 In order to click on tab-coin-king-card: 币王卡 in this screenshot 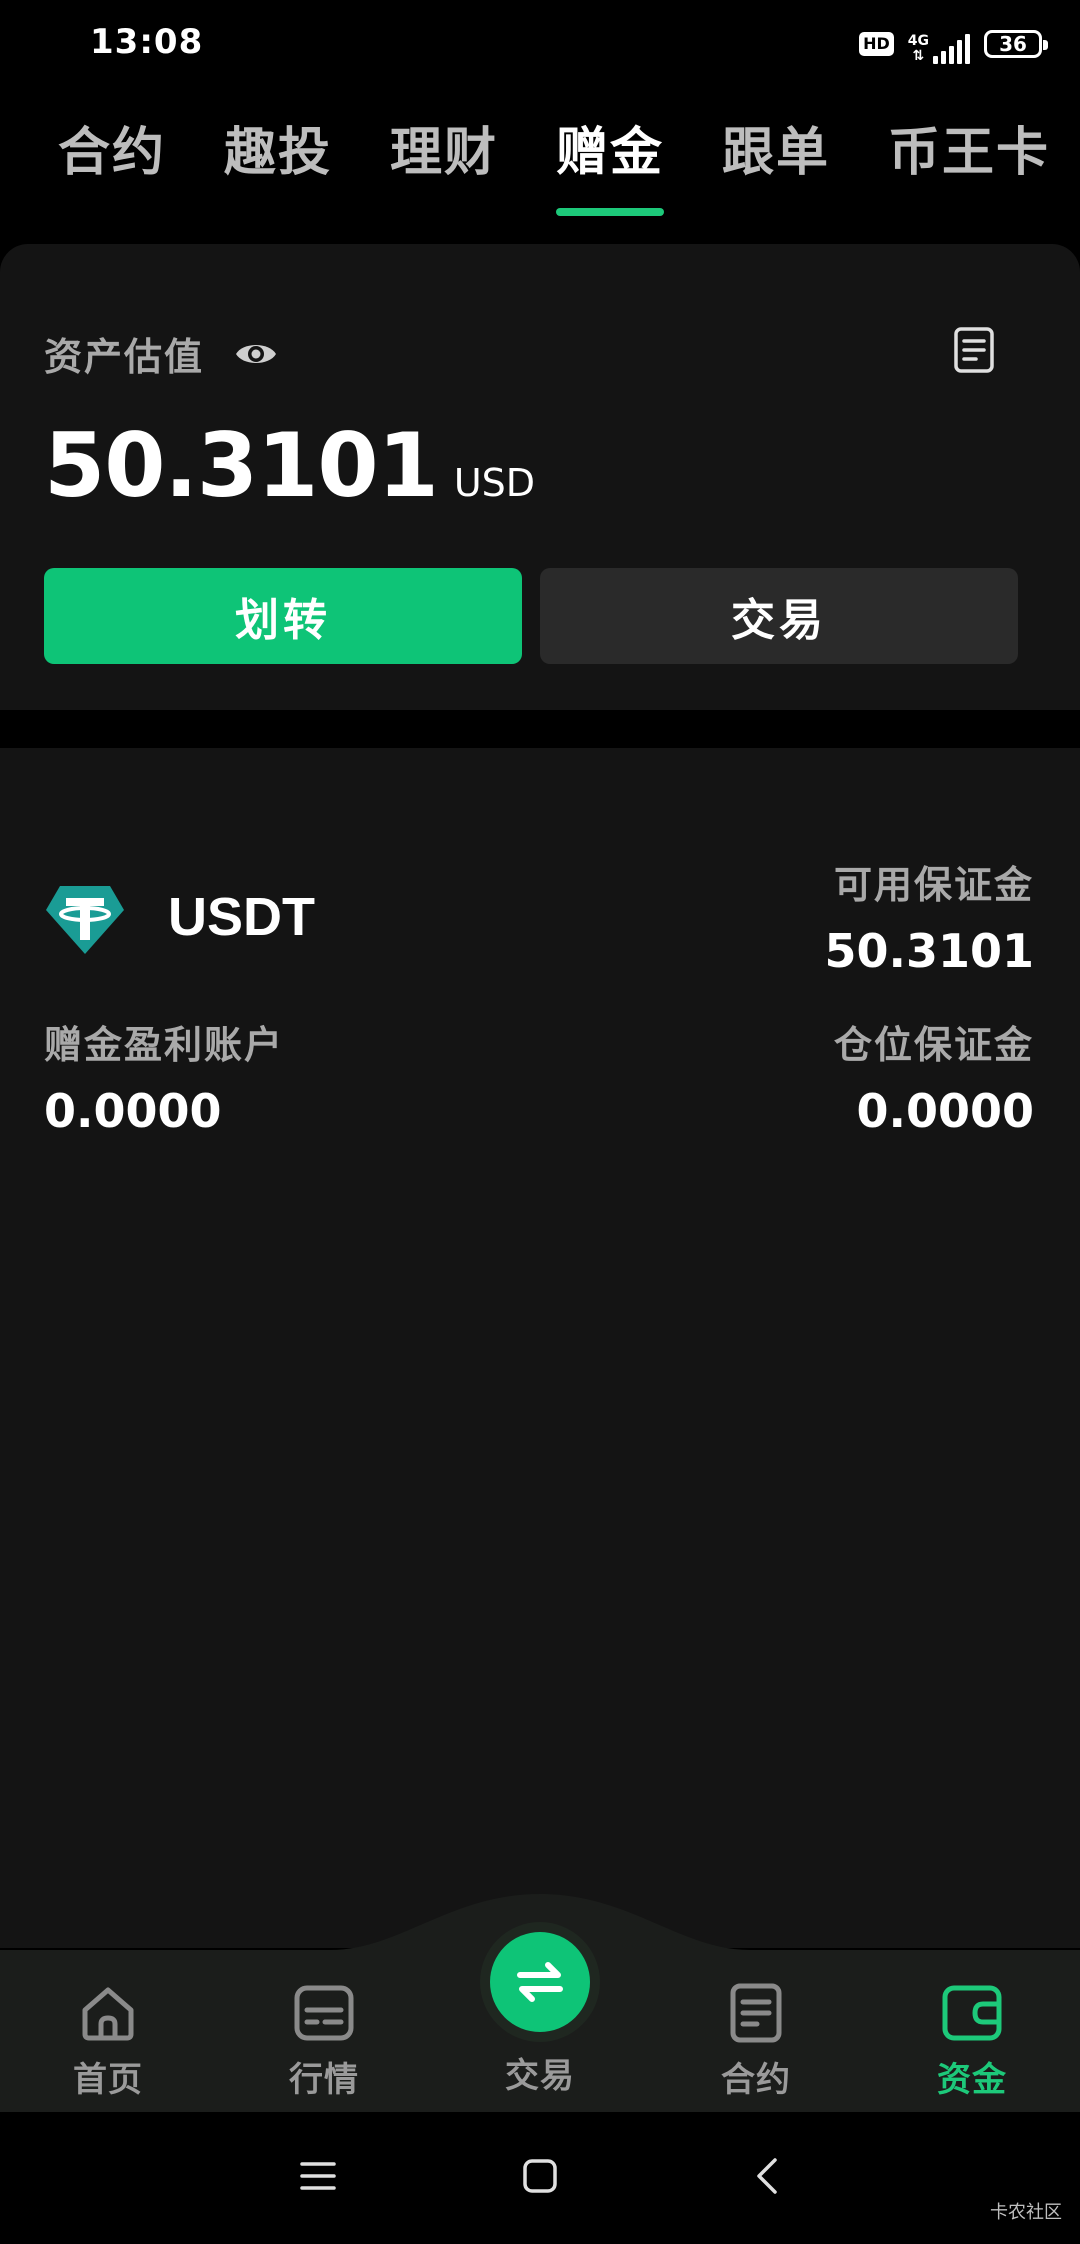, I will do `click(969, 147)`.